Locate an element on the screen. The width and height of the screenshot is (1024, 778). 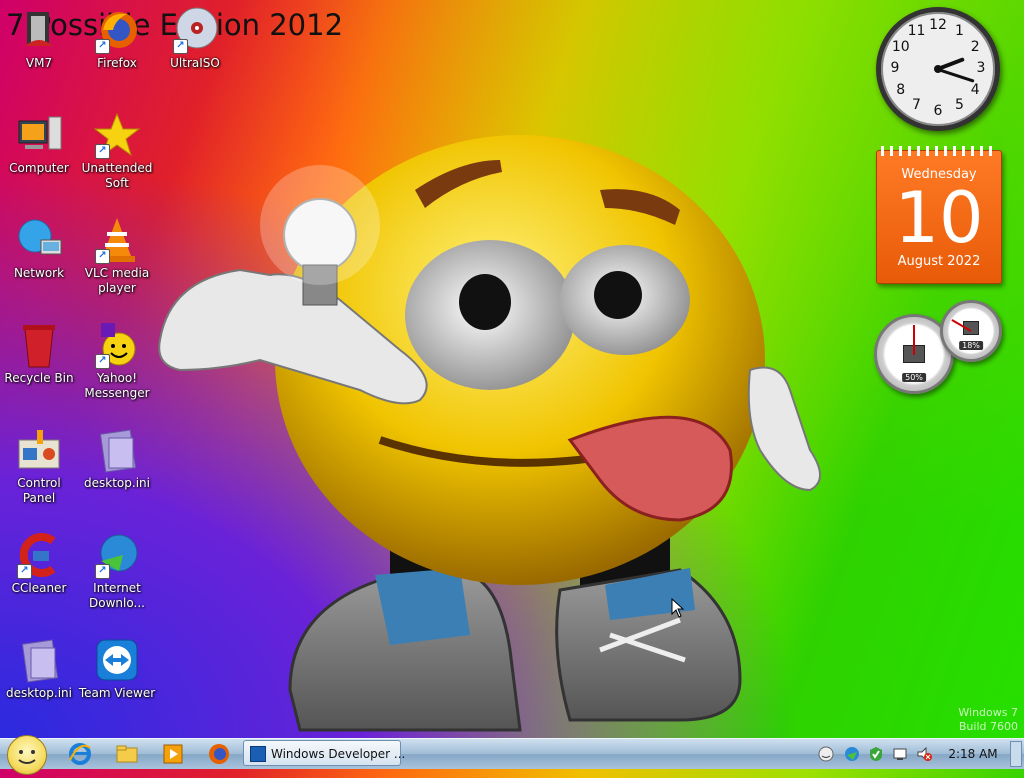
desktop-icon-ultraiso: ↗ UltraISO is located at coordinates (195, 38).